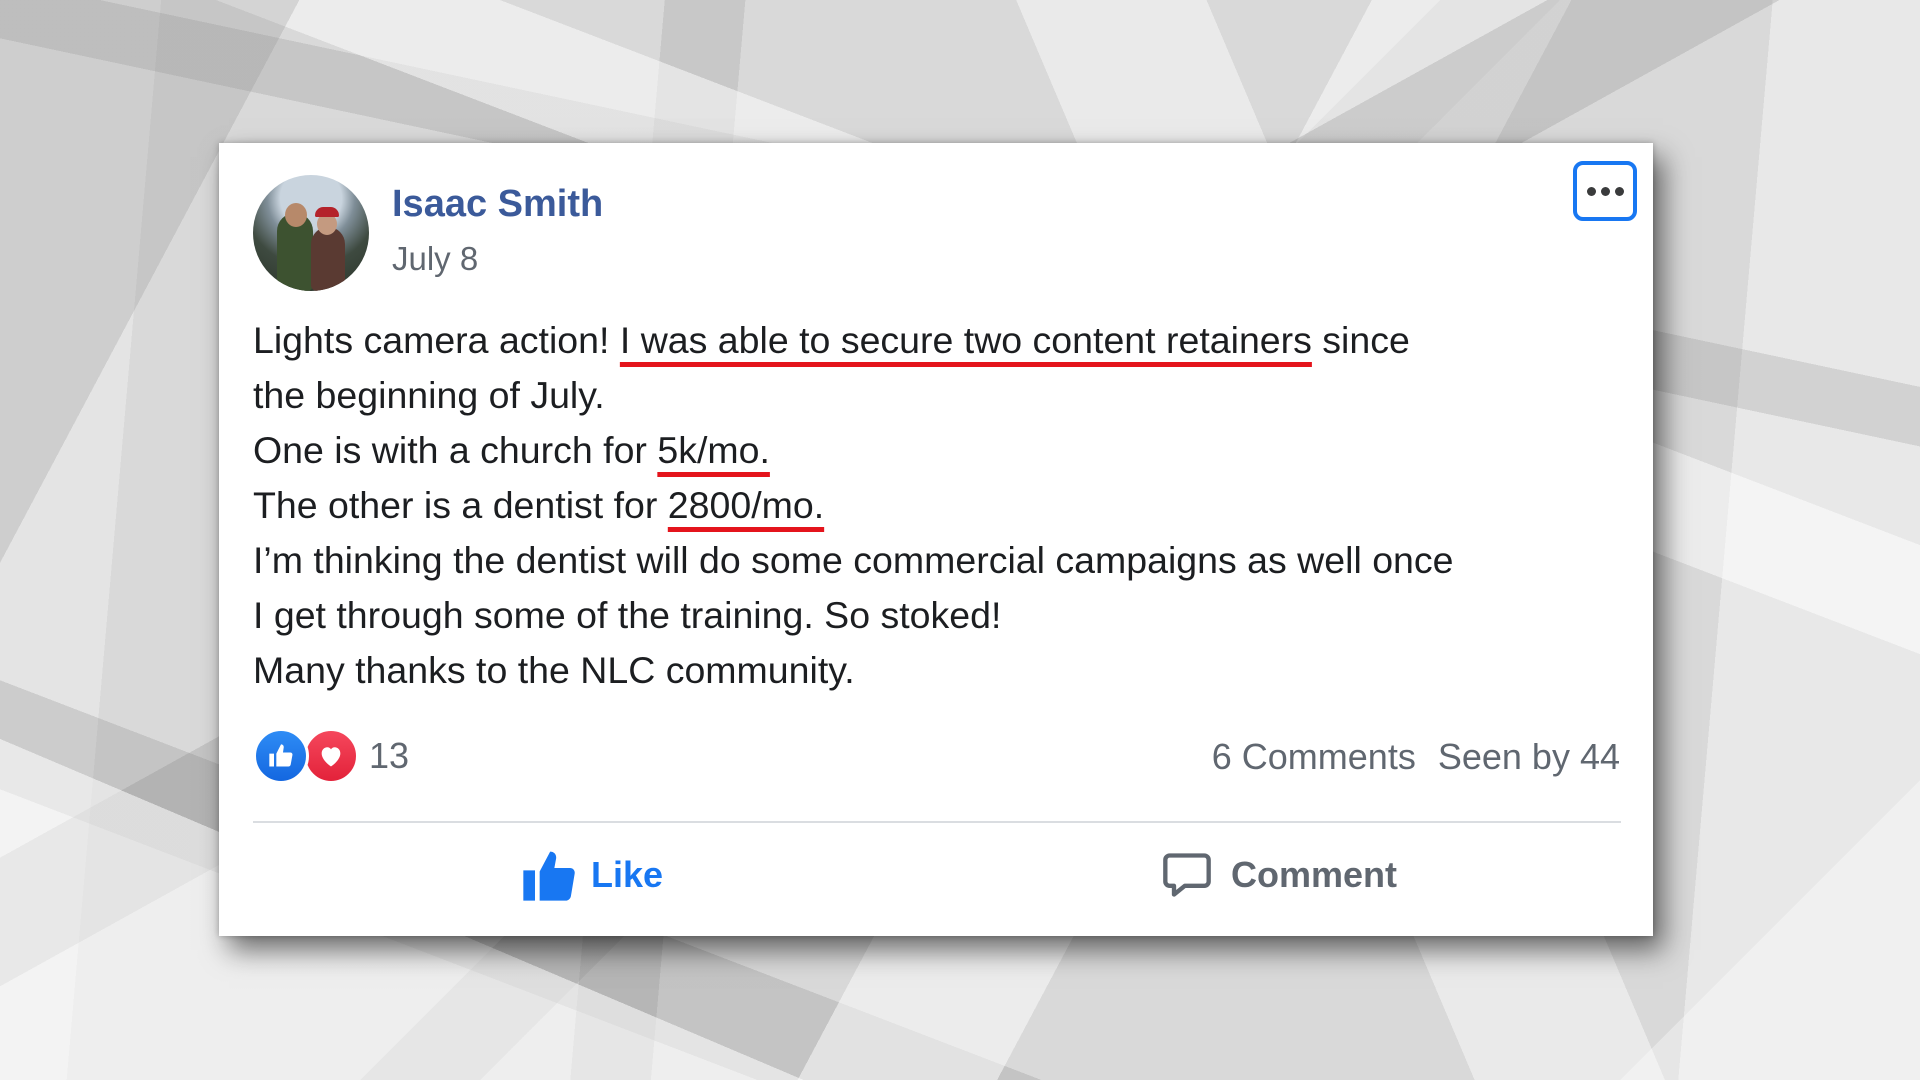 This screenshot has width=1920, height=1080. I want to click on seen-by-link: Seen by 44, so click(1529, 757).